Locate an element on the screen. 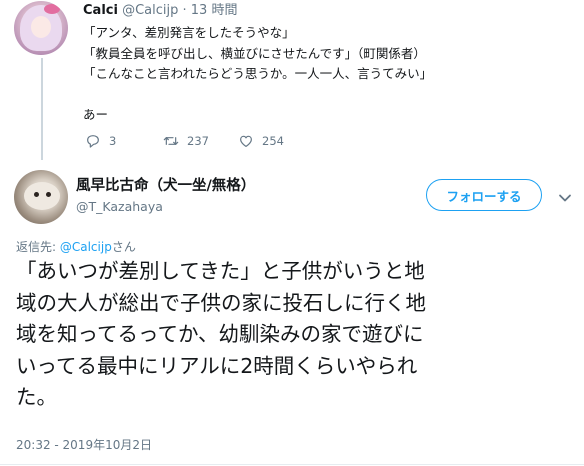 This screenshot has width=584, height=466. tweet-text-line: 域を知ってるってか、幼馴染みの家で遊びに is located at coordinates (220, 334).